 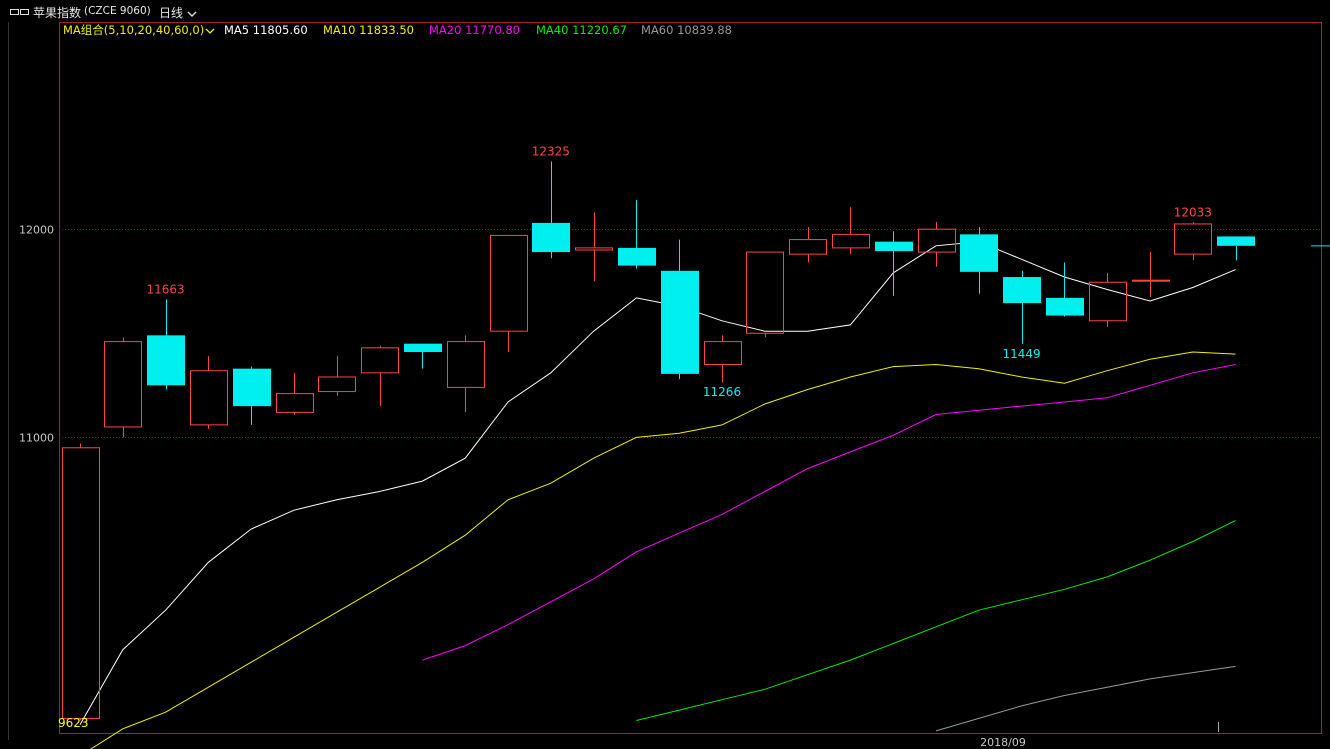 What do you see at coordinates (1003, 742) in the screenshot?
I see `x-month-label: 2018/09` at bounding box center [1003, 742].